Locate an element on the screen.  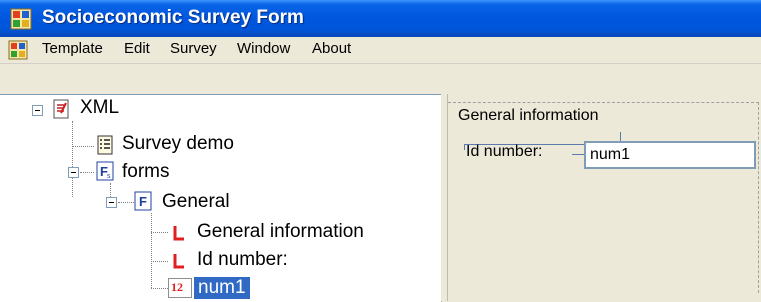
tree-item-xml: XML is located at coordinates (99, 108).